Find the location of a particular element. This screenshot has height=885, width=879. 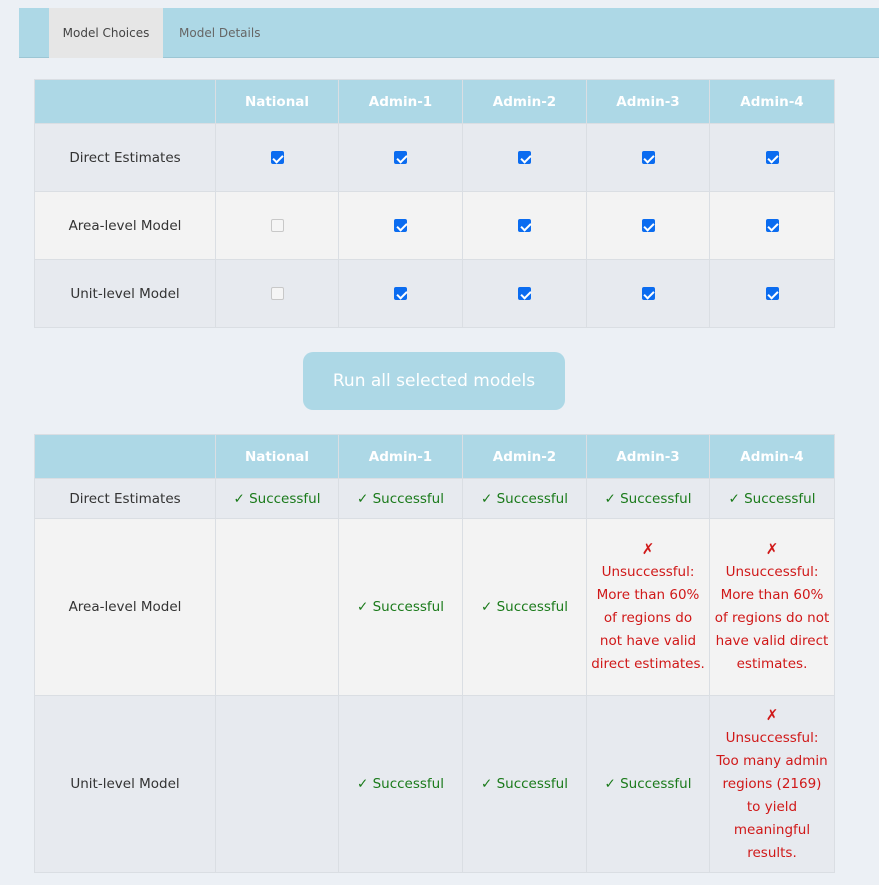

checkbox-area-national is located at coordinates (277, 225).